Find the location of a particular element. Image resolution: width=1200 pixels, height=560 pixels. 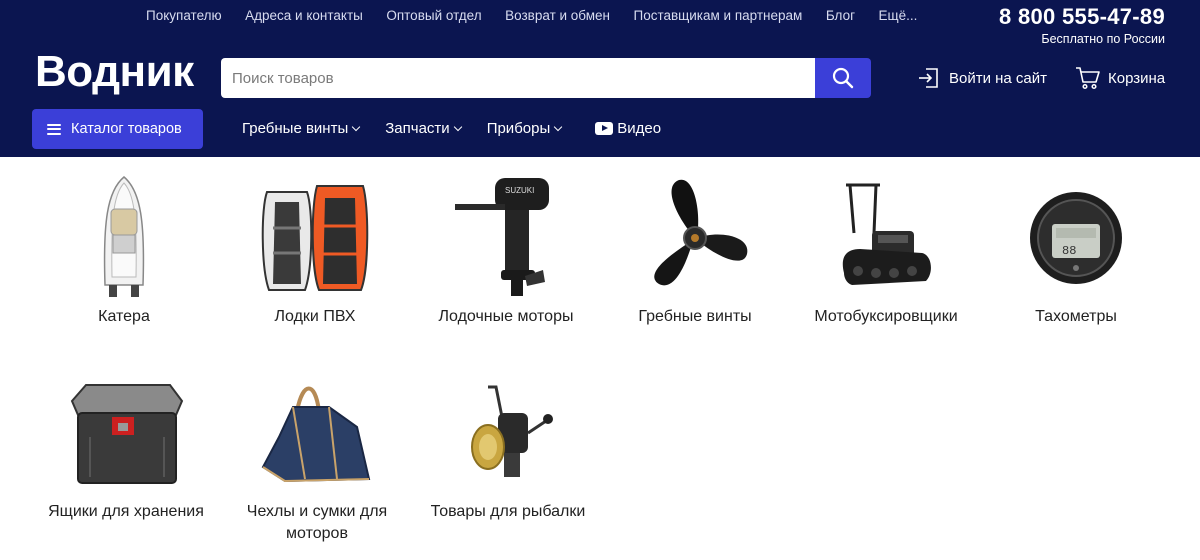

nav-video-label: Видео is located at coordinates (639, 128).